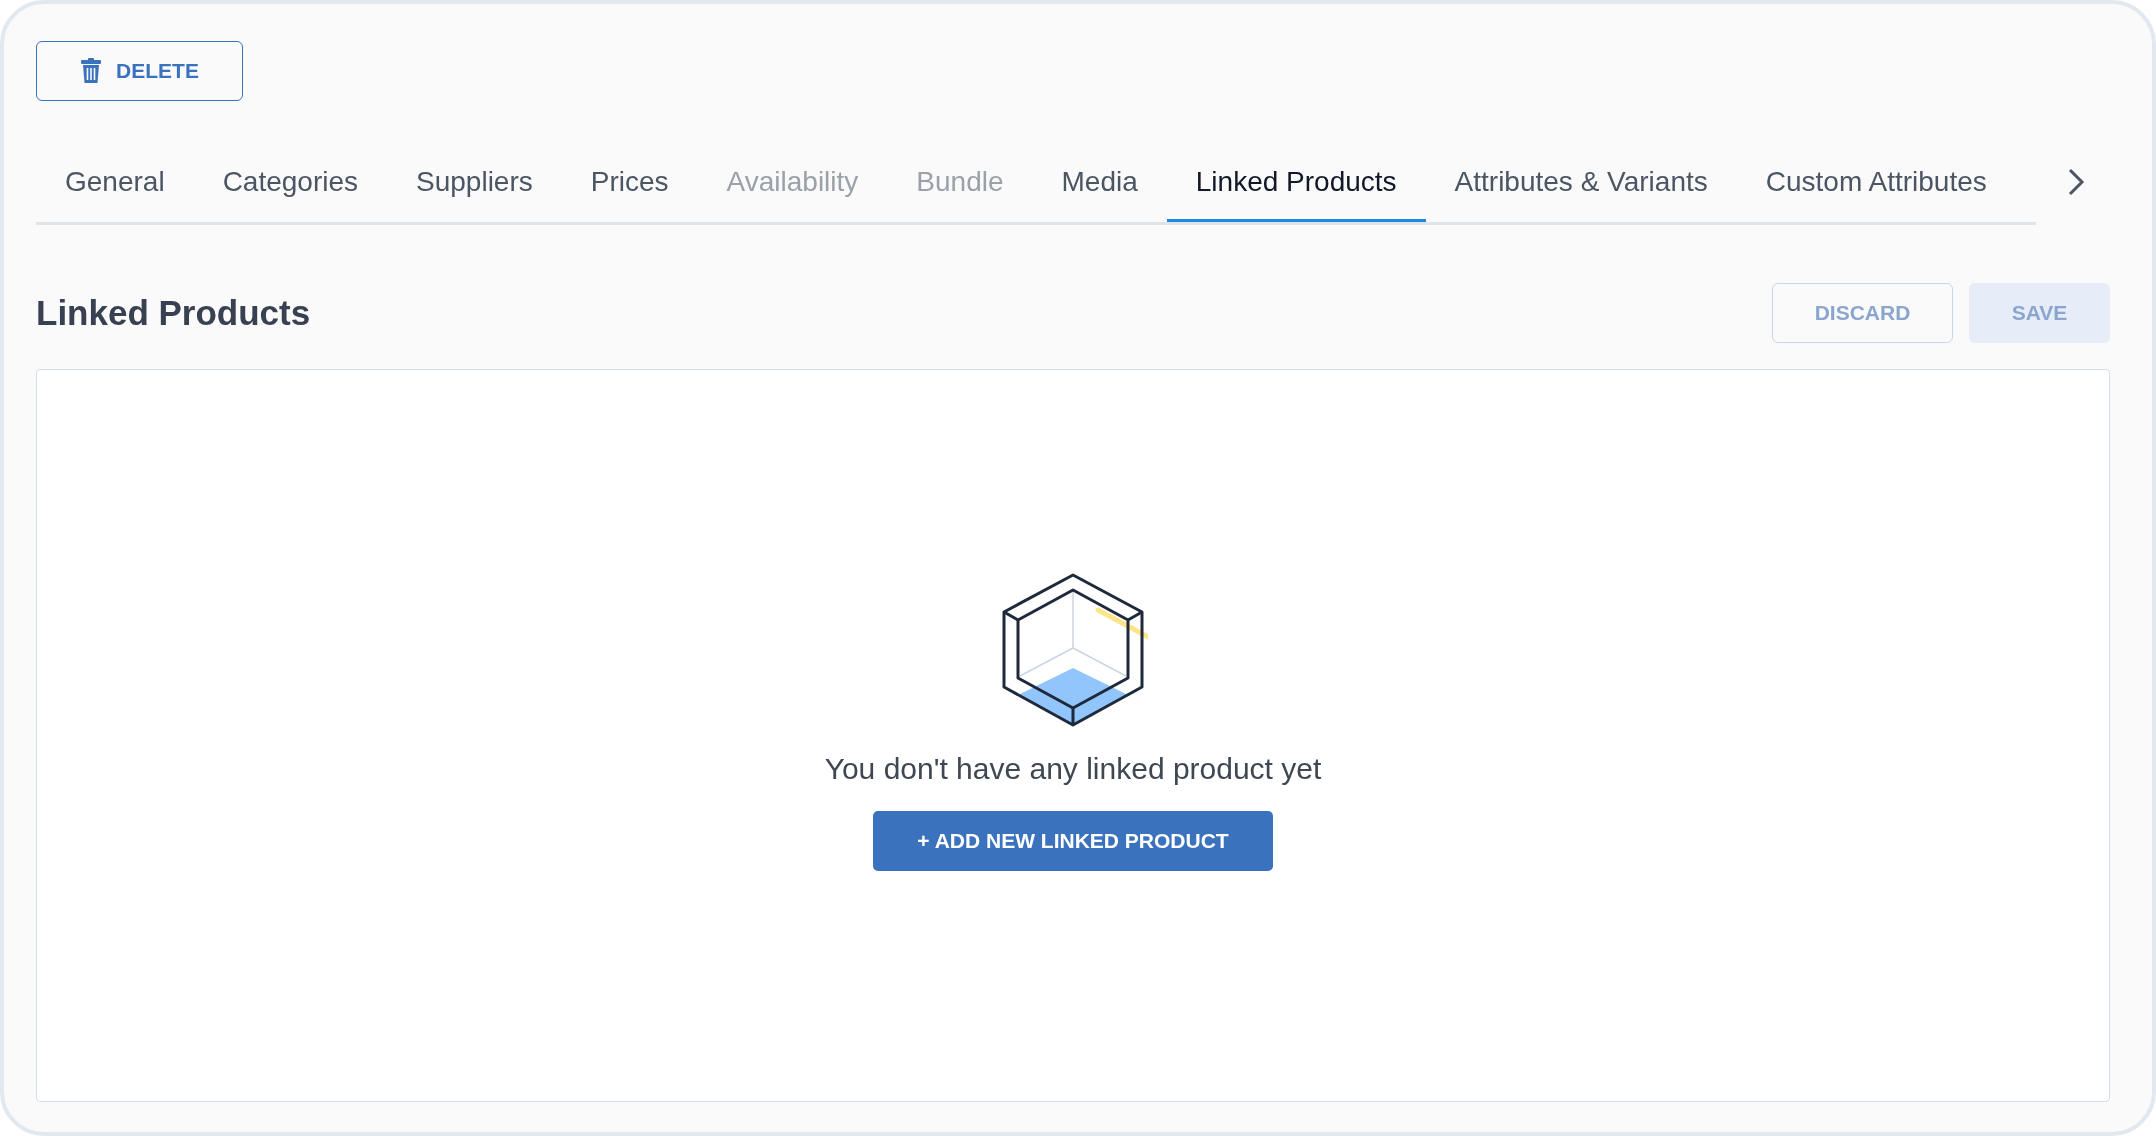  Describe the element at coordinates (139, 71) in the screenshot. I see `delete-button: DELETE` at that location.